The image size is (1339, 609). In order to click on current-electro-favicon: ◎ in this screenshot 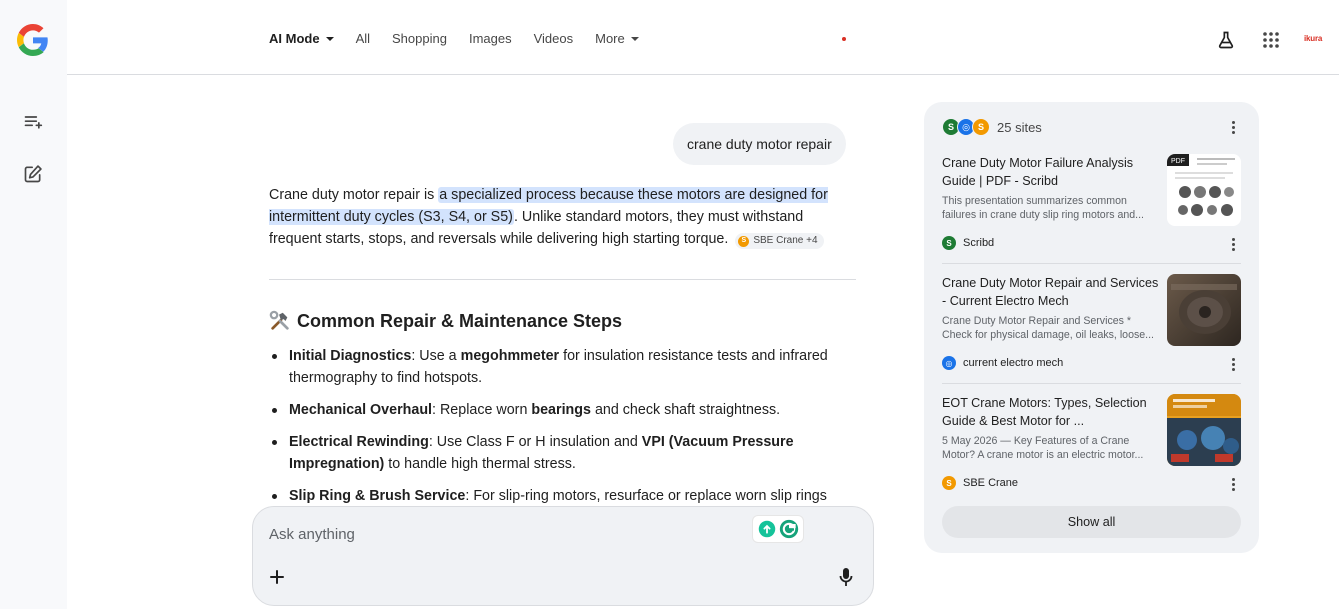, I will do `click(949, 363)`.